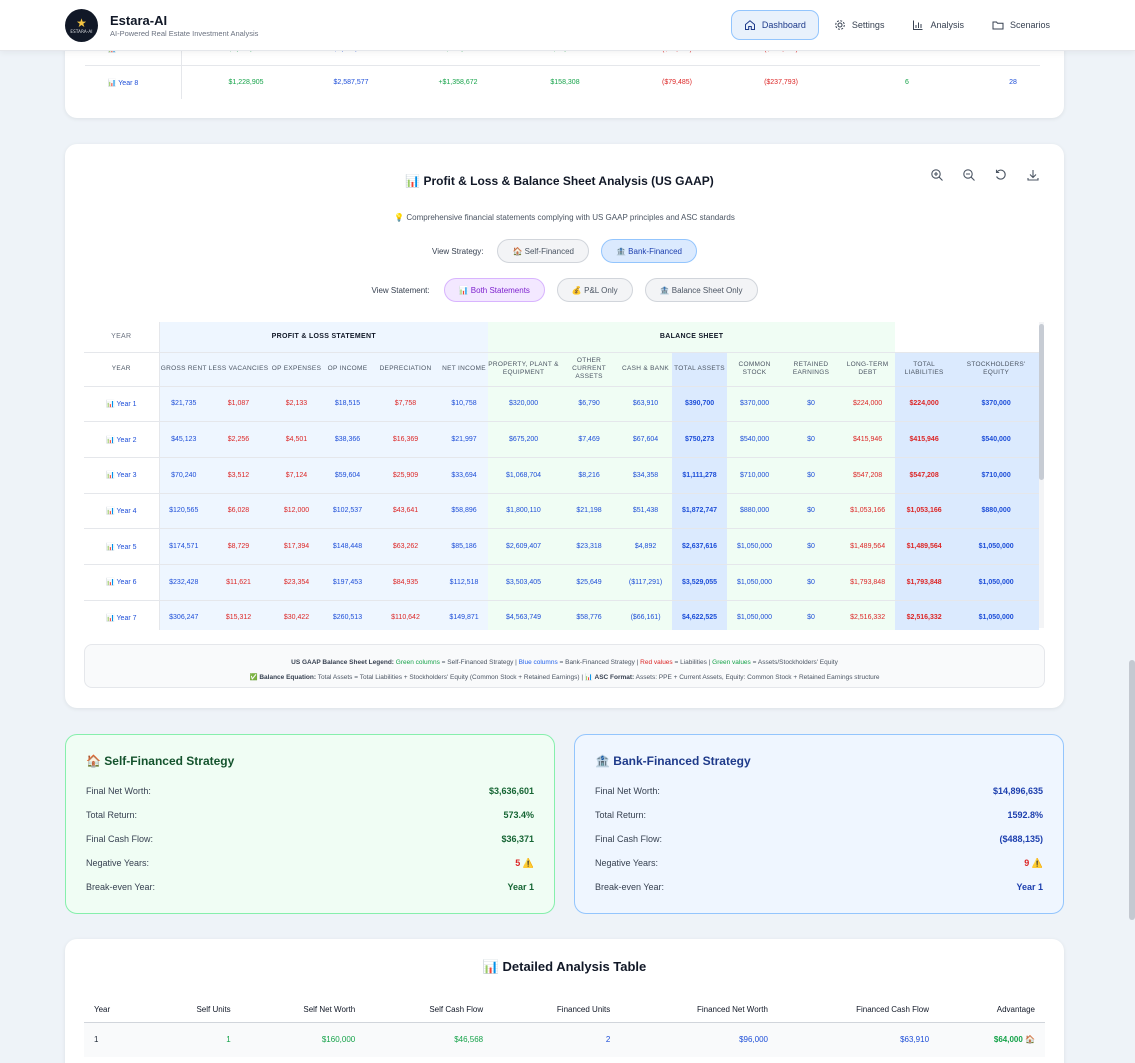  Describe the element at coordinates (646, 369) in the screenshot. I see `column-header: CASH & BANK` at that location.